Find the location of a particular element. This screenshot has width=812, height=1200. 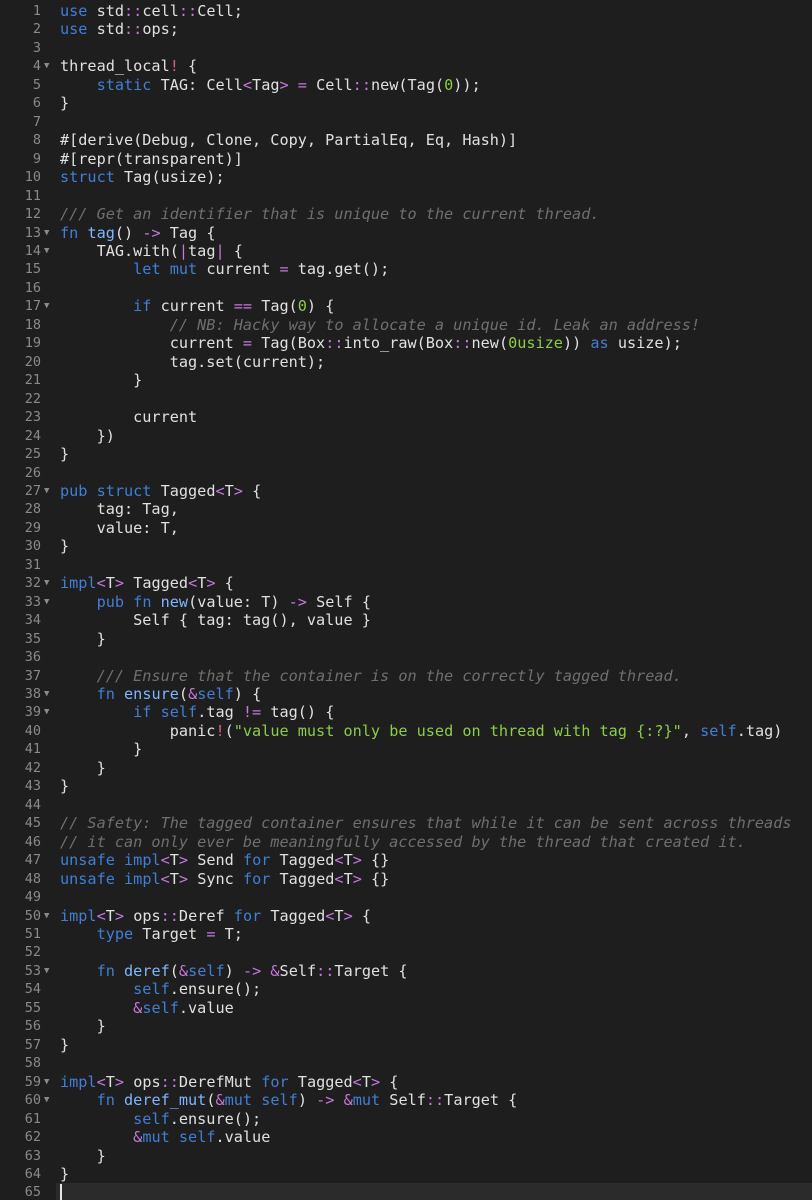

line-number: 7 is located at coordinates (36, 121).